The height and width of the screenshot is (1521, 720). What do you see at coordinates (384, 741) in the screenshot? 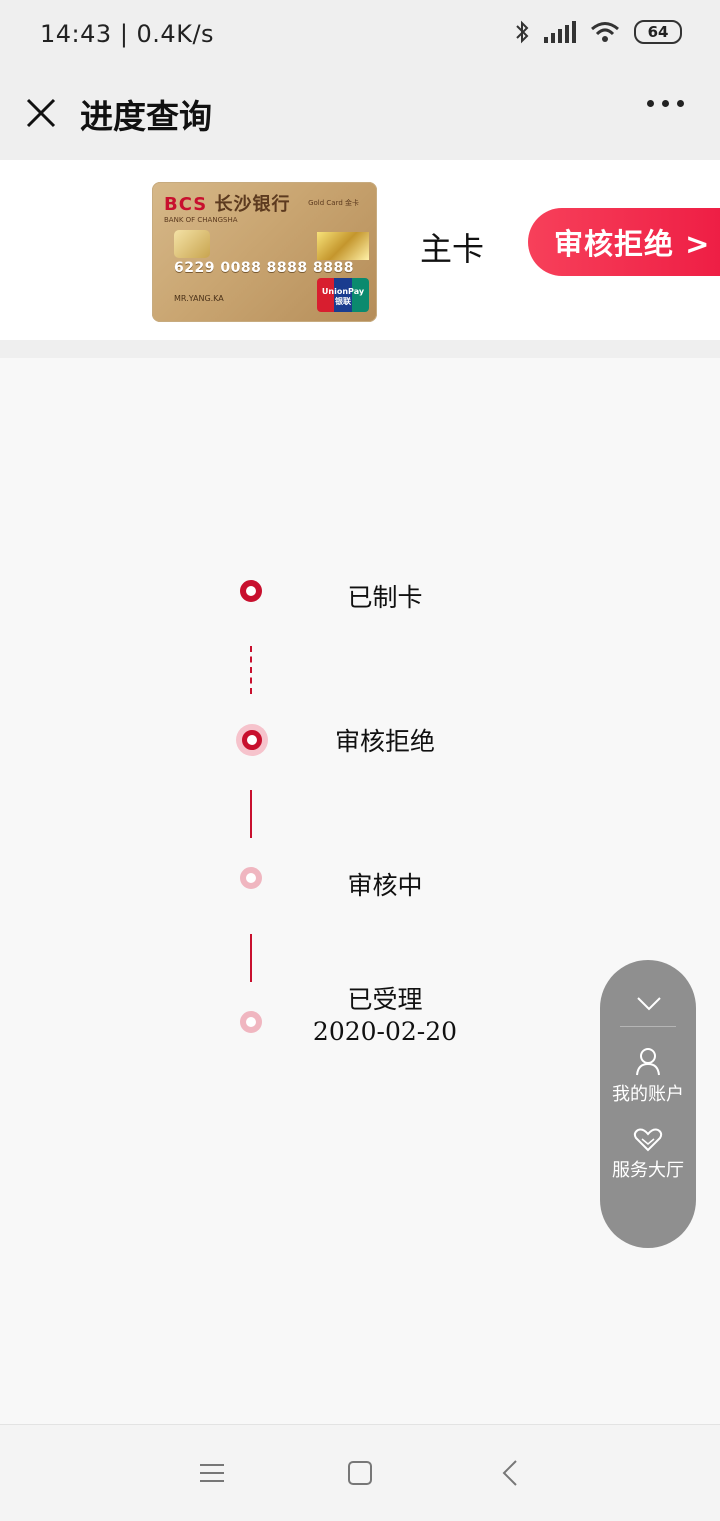
I see `timeline-label-rejected: 审核拒绝` at bounding box center [384, 741].